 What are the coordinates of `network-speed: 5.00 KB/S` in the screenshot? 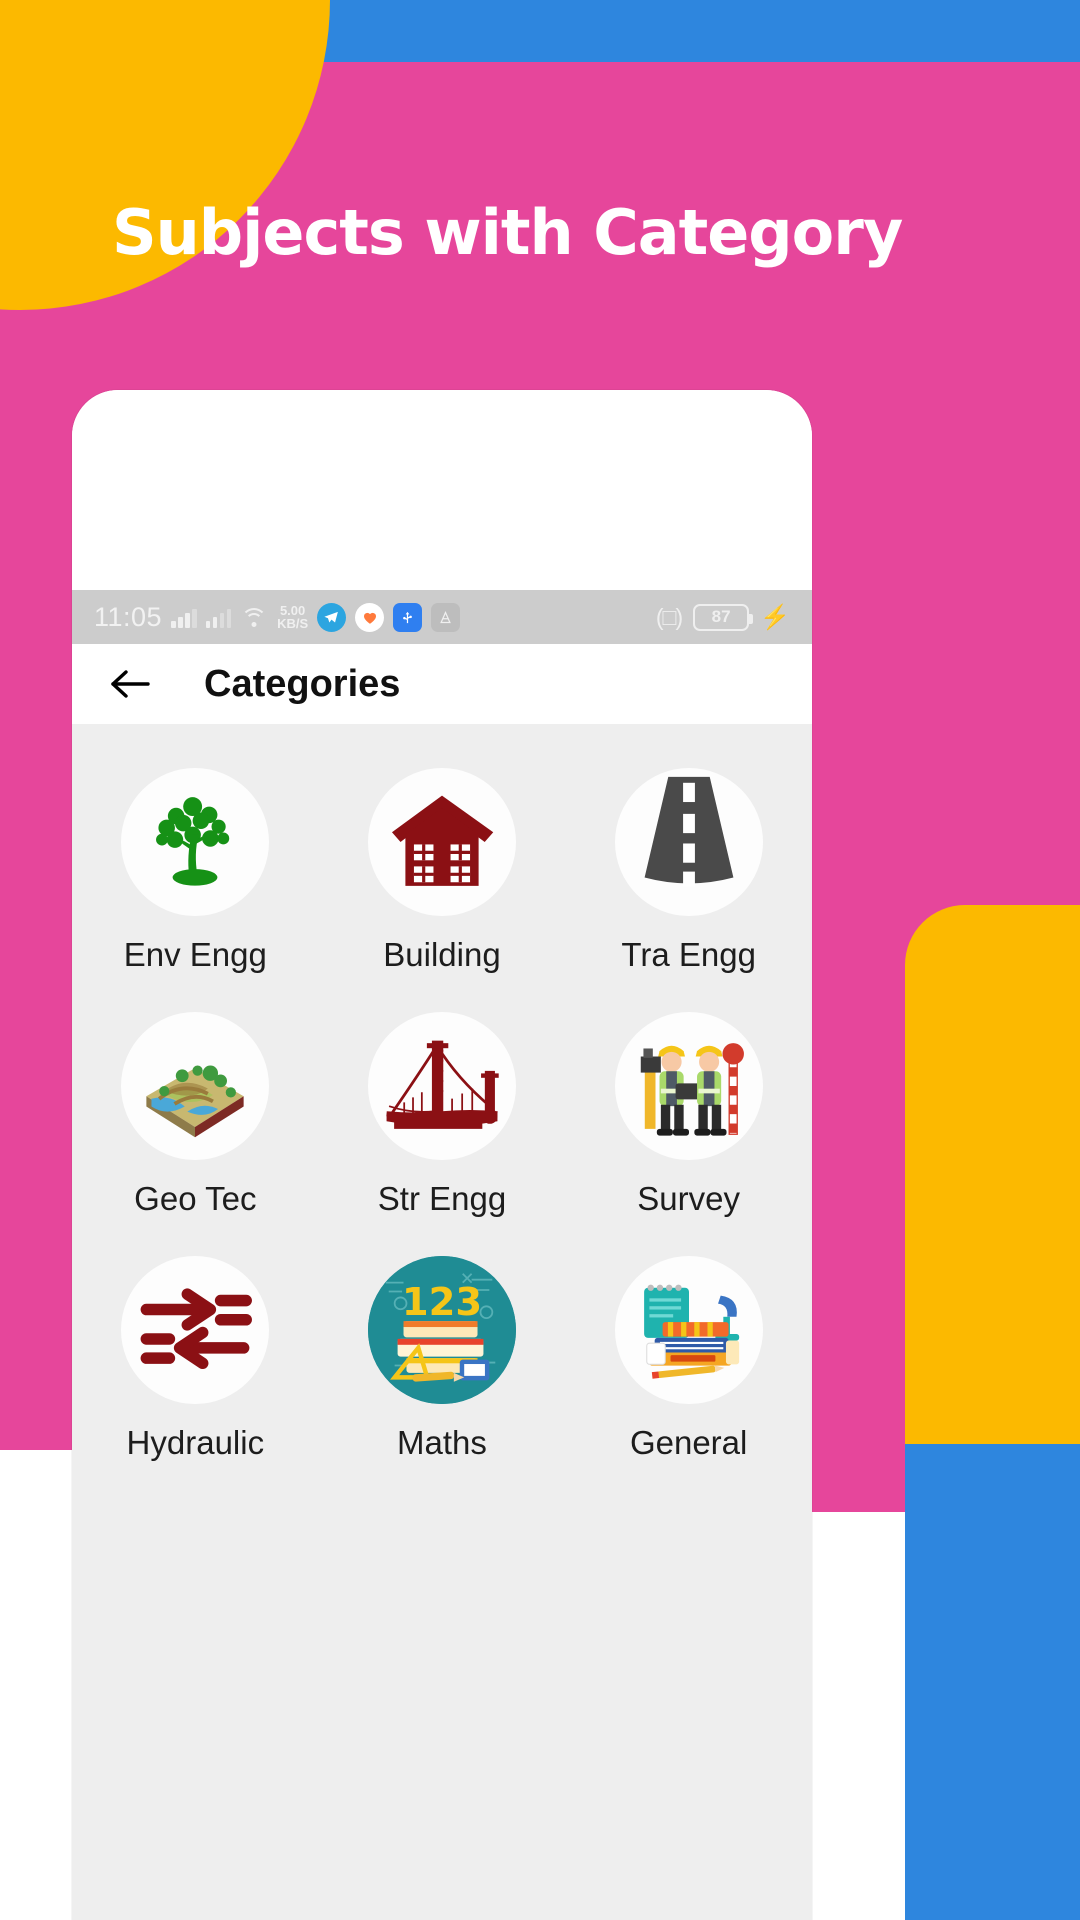 It's located at (292, 617).